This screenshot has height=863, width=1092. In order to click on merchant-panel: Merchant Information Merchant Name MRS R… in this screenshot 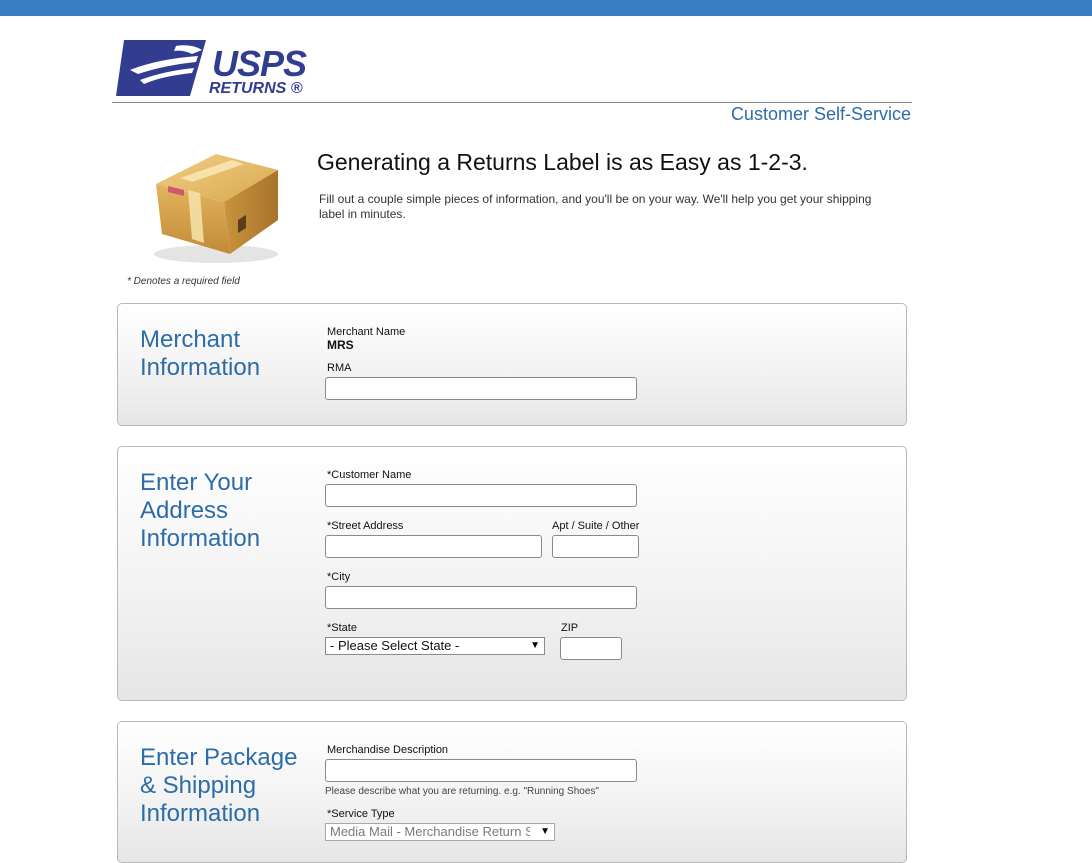, I will do `click(512, 364)`.